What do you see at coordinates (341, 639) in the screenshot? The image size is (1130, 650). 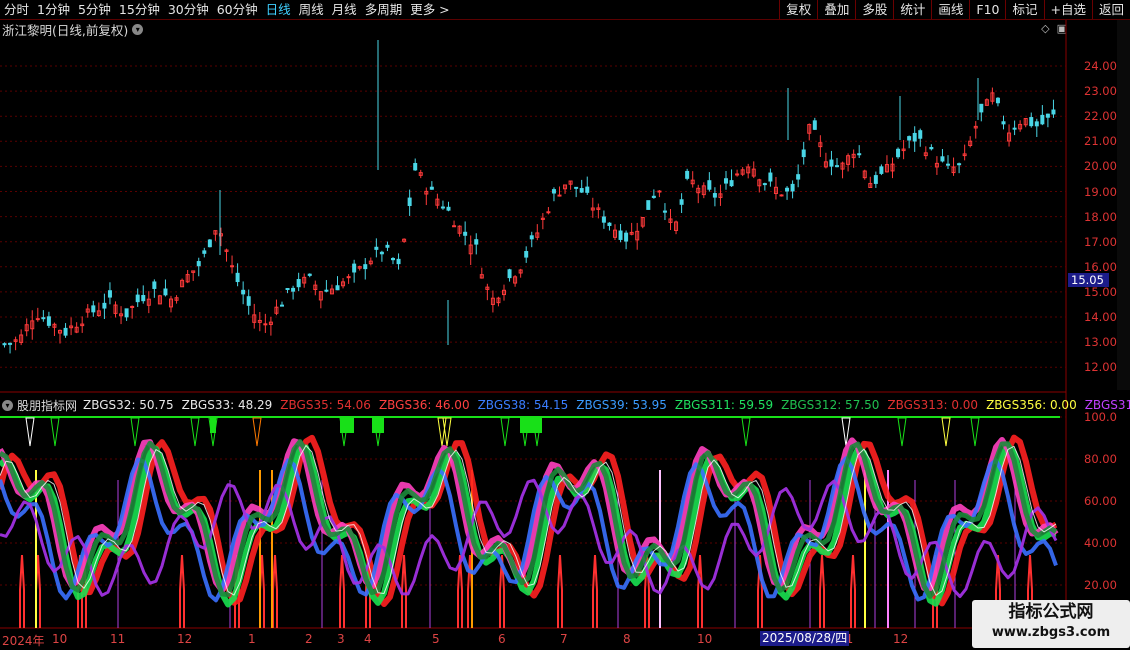 I see `date-label: 3` at bounding box center [341, 639].